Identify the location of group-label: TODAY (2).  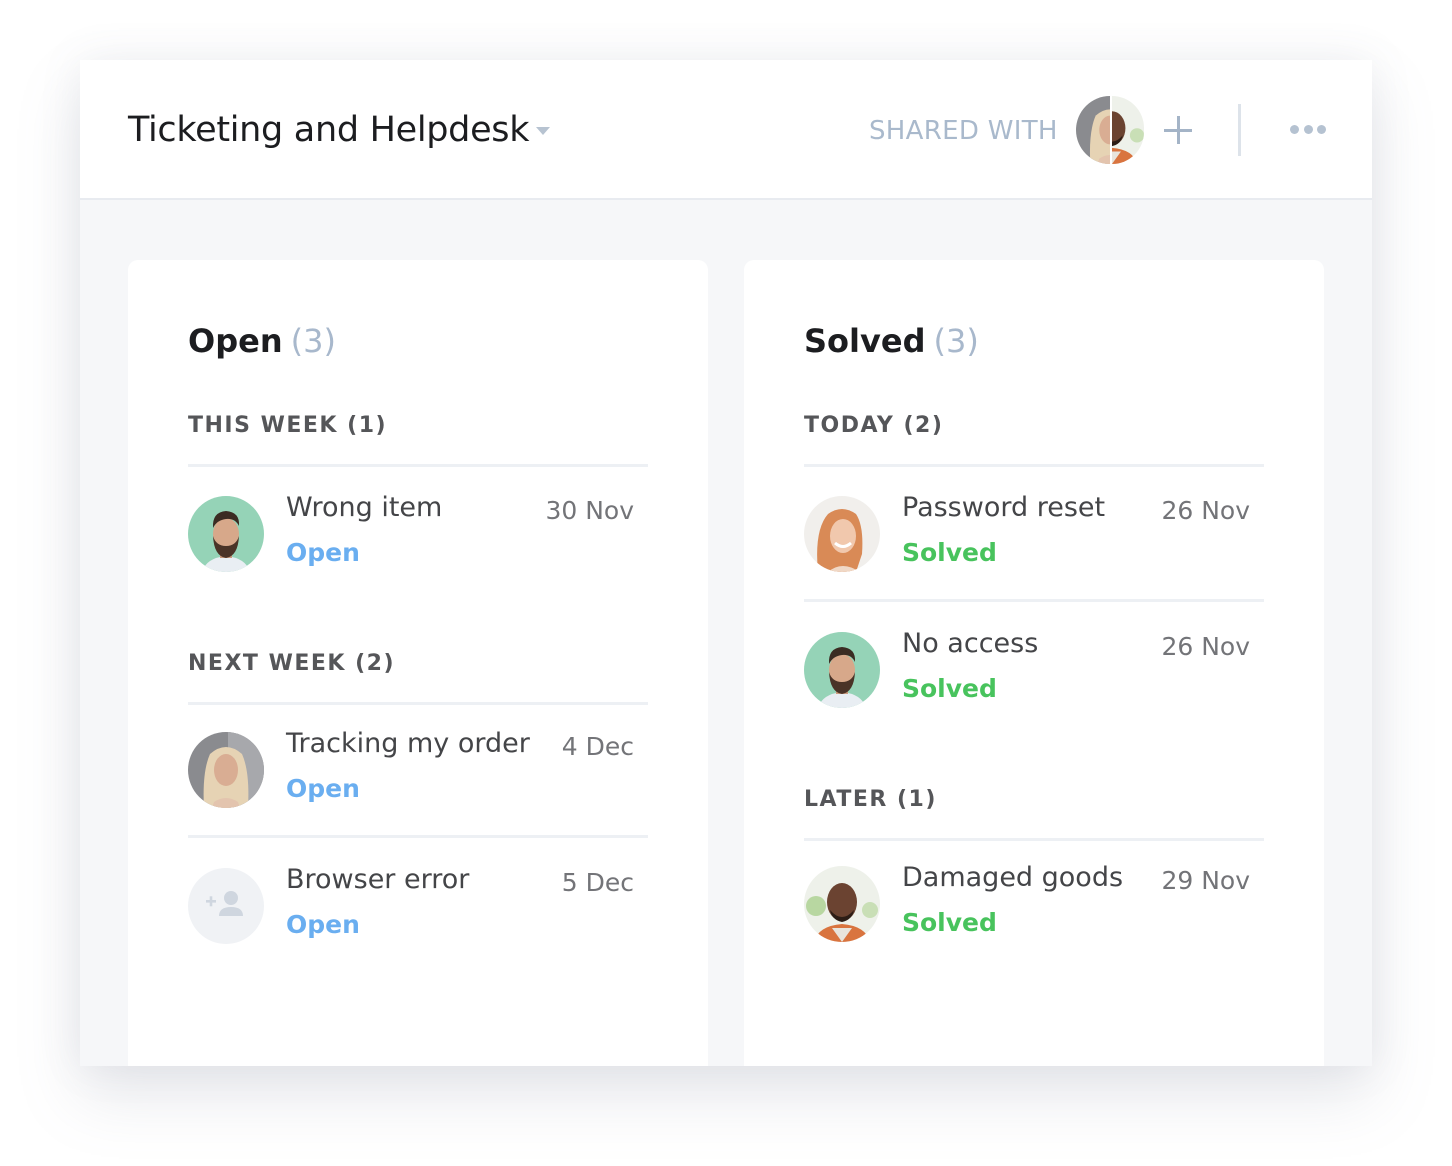
(874, 425).